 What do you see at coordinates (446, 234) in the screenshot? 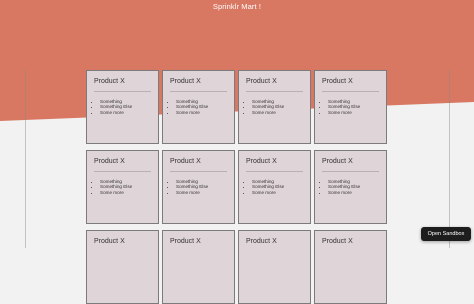
I see `open-sandbox-button: Open Sandbox` at bounding box center [446, 234].